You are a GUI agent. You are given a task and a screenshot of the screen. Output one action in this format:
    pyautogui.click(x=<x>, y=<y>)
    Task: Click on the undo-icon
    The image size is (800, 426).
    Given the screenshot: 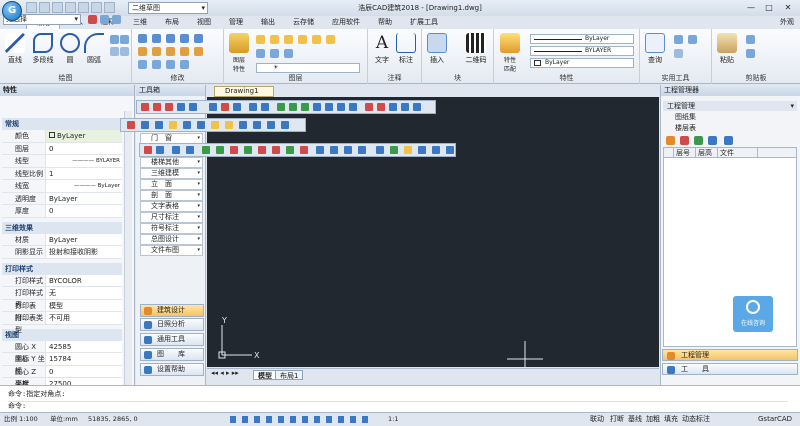 What is the action you would take?
    pyautogui.click(x=96, y=7)
    